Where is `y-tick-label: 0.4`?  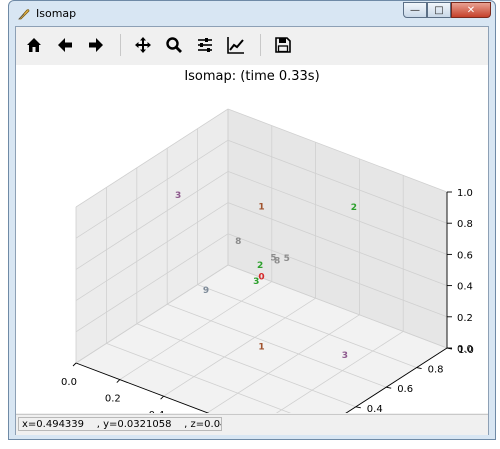 y-tick-label: 0.4 is located at coordinates (375, 408).